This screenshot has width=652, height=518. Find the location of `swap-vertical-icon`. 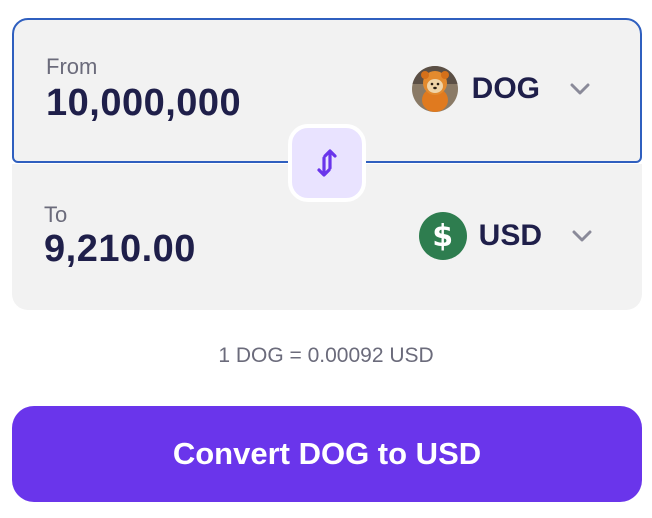

swap-vertical-icon is located at coordinates (327, 163).